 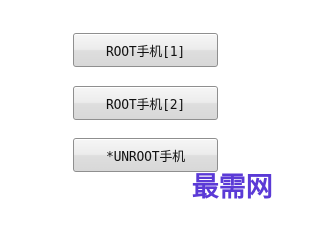 I want to click on unroot-phone-label: *UNROOT手机, so click(x=145, y=157).